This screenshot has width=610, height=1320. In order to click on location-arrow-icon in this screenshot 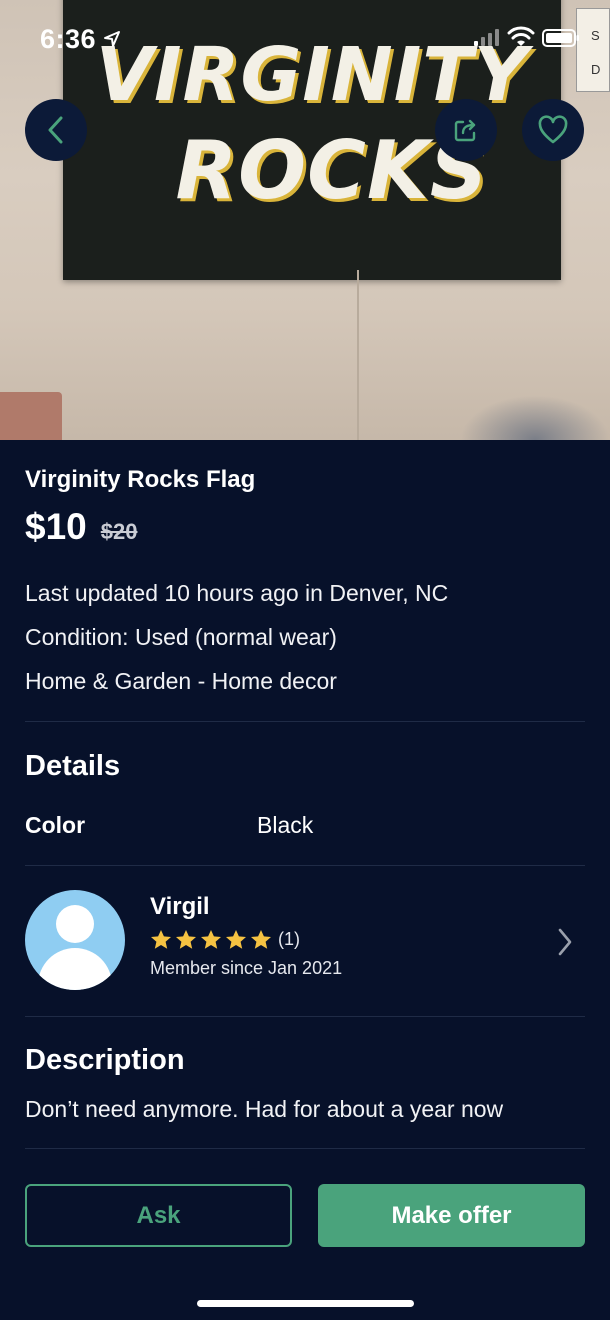, I will do `click(112, 39)`.